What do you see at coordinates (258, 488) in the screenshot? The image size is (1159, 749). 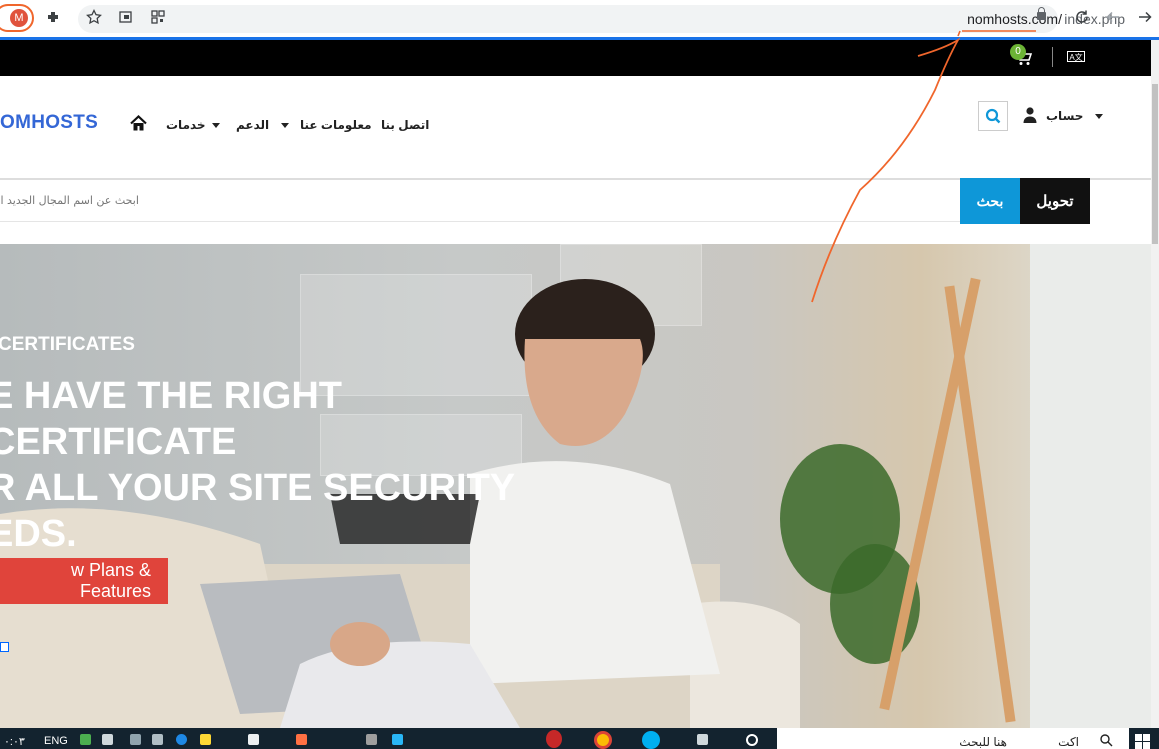 I see `hero-title-line2: R ALL YOUR SITE SECURITY` at bounding box center [258, 488].